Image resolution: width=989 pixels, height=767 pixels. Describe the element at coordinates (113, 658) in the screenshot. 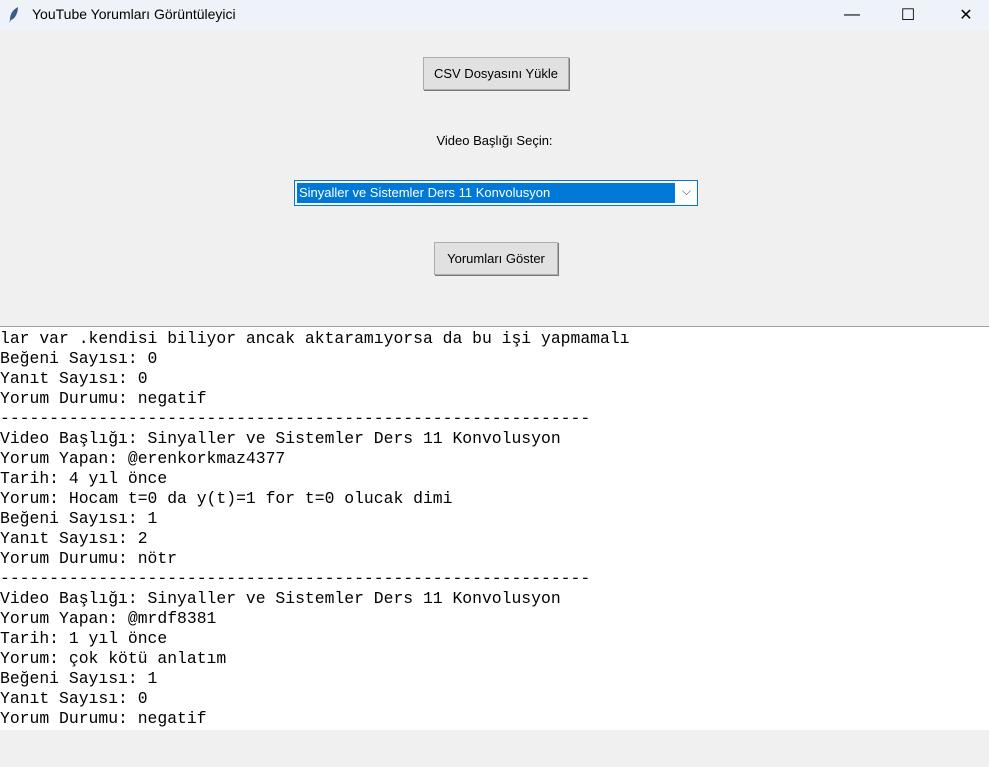

I see `output-line: Yorum: çok kötü anlatım` at that location.